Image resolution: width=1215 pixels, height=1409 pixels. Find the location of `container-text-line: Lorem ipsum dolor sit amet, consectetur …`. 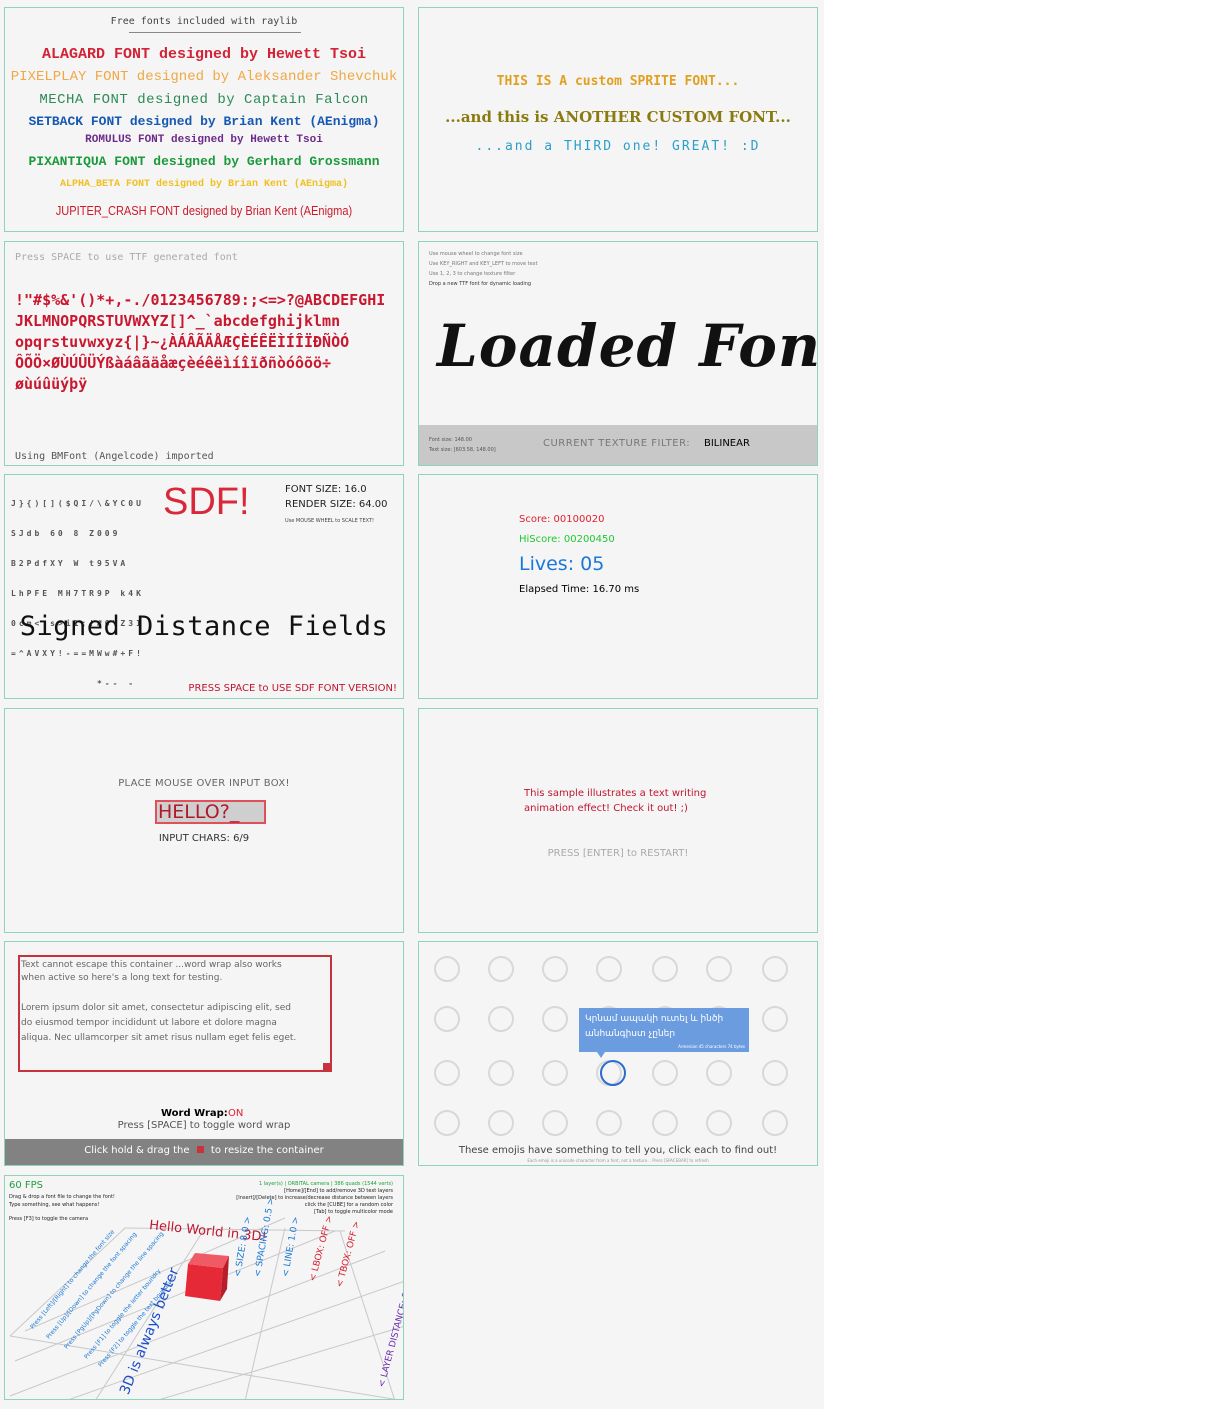

container-text-line: Lorem ipsum dolor sit amet, consectetur … is located at coordinates (156, 1008).